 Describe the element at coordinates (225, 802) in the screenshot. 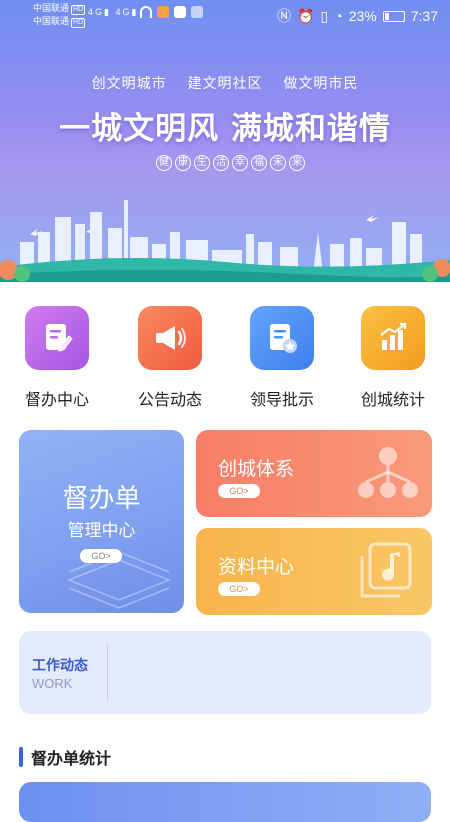

I see `stats-card` at that location.